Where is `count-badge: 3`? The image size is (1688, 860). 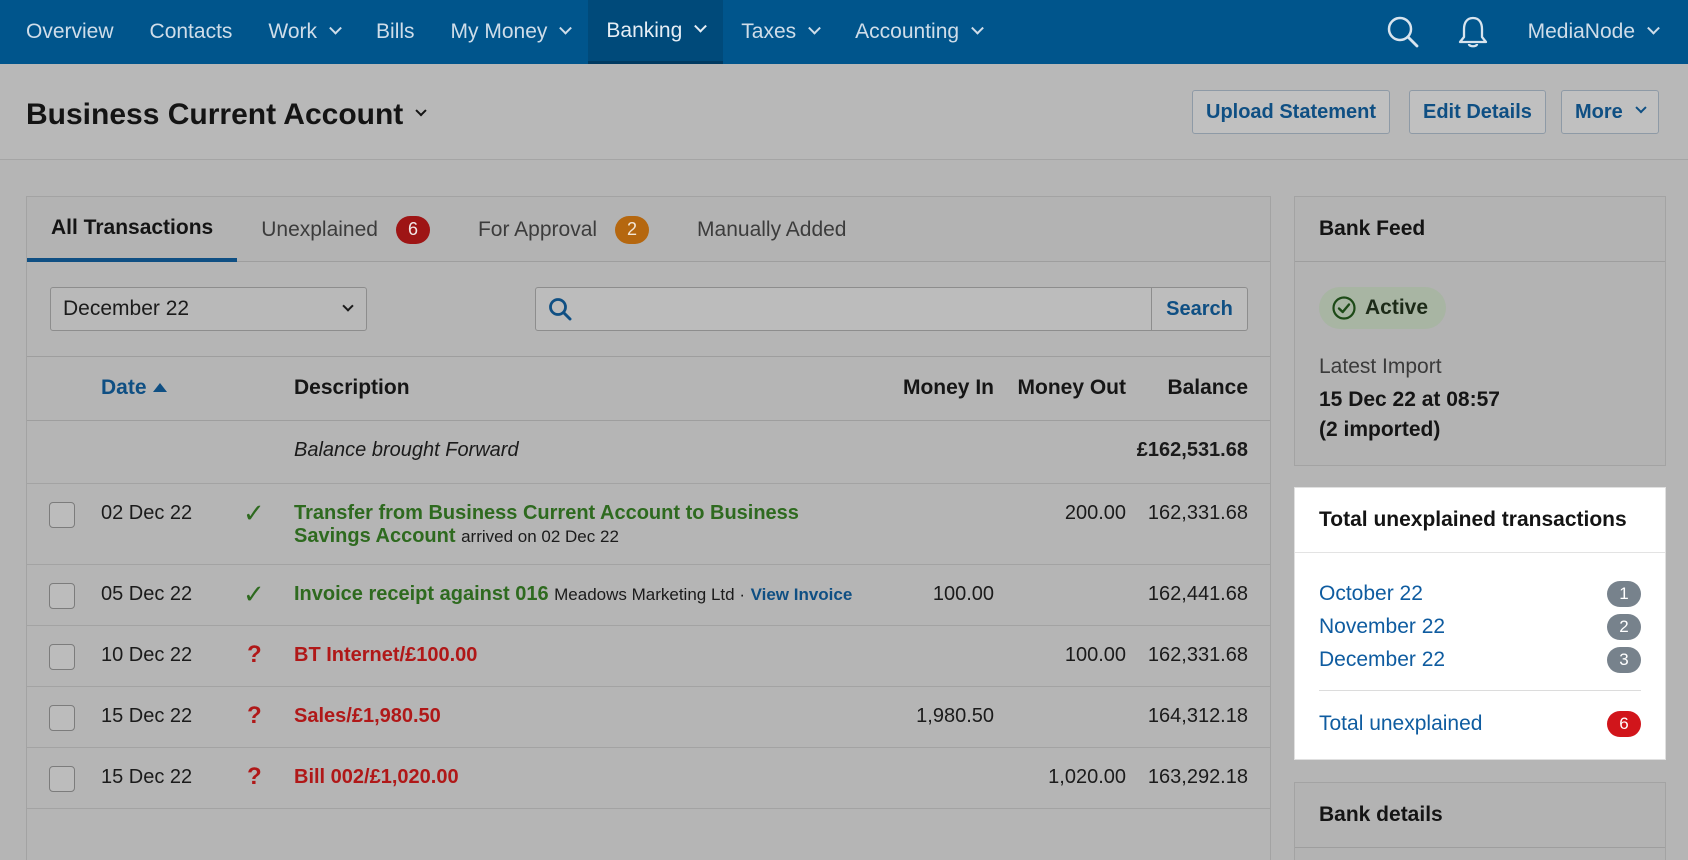 count-badge: 3 is located at coordinates (1624, 659).